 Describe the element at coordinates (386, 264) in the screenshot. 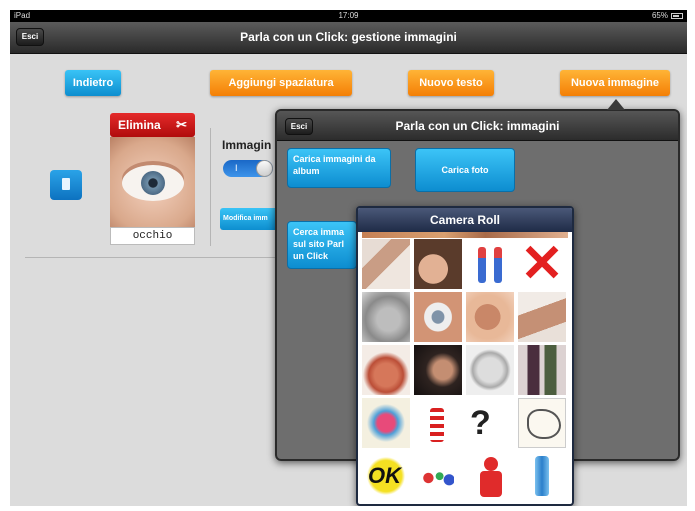

I see `thumb-legs` at that location.